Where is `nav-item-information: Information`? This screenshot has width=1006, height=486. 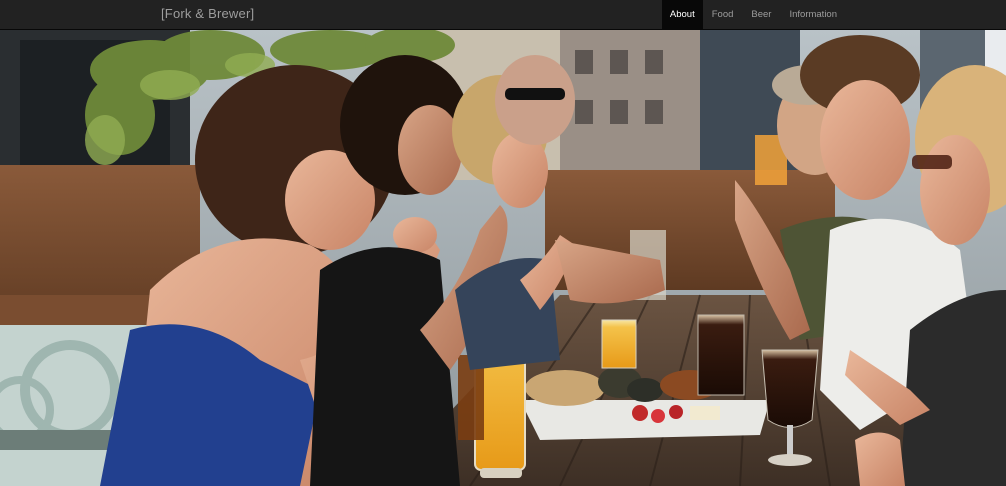
nav-item-information: Information is located at coordinates (813, 15).